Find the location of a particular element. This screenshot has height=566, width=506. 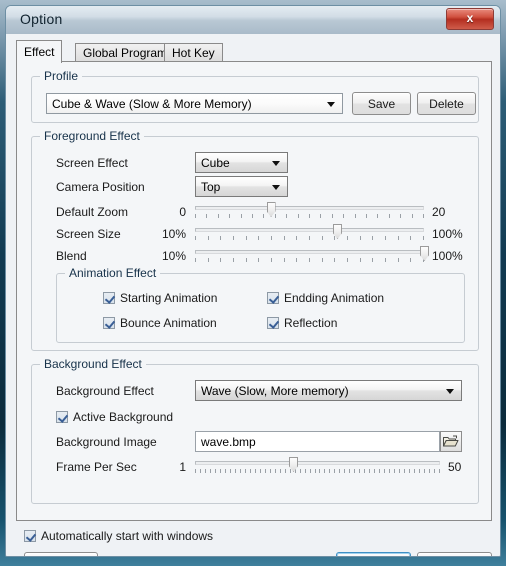

background-image-input: wave.bmp is located at coordinates (317, 441).